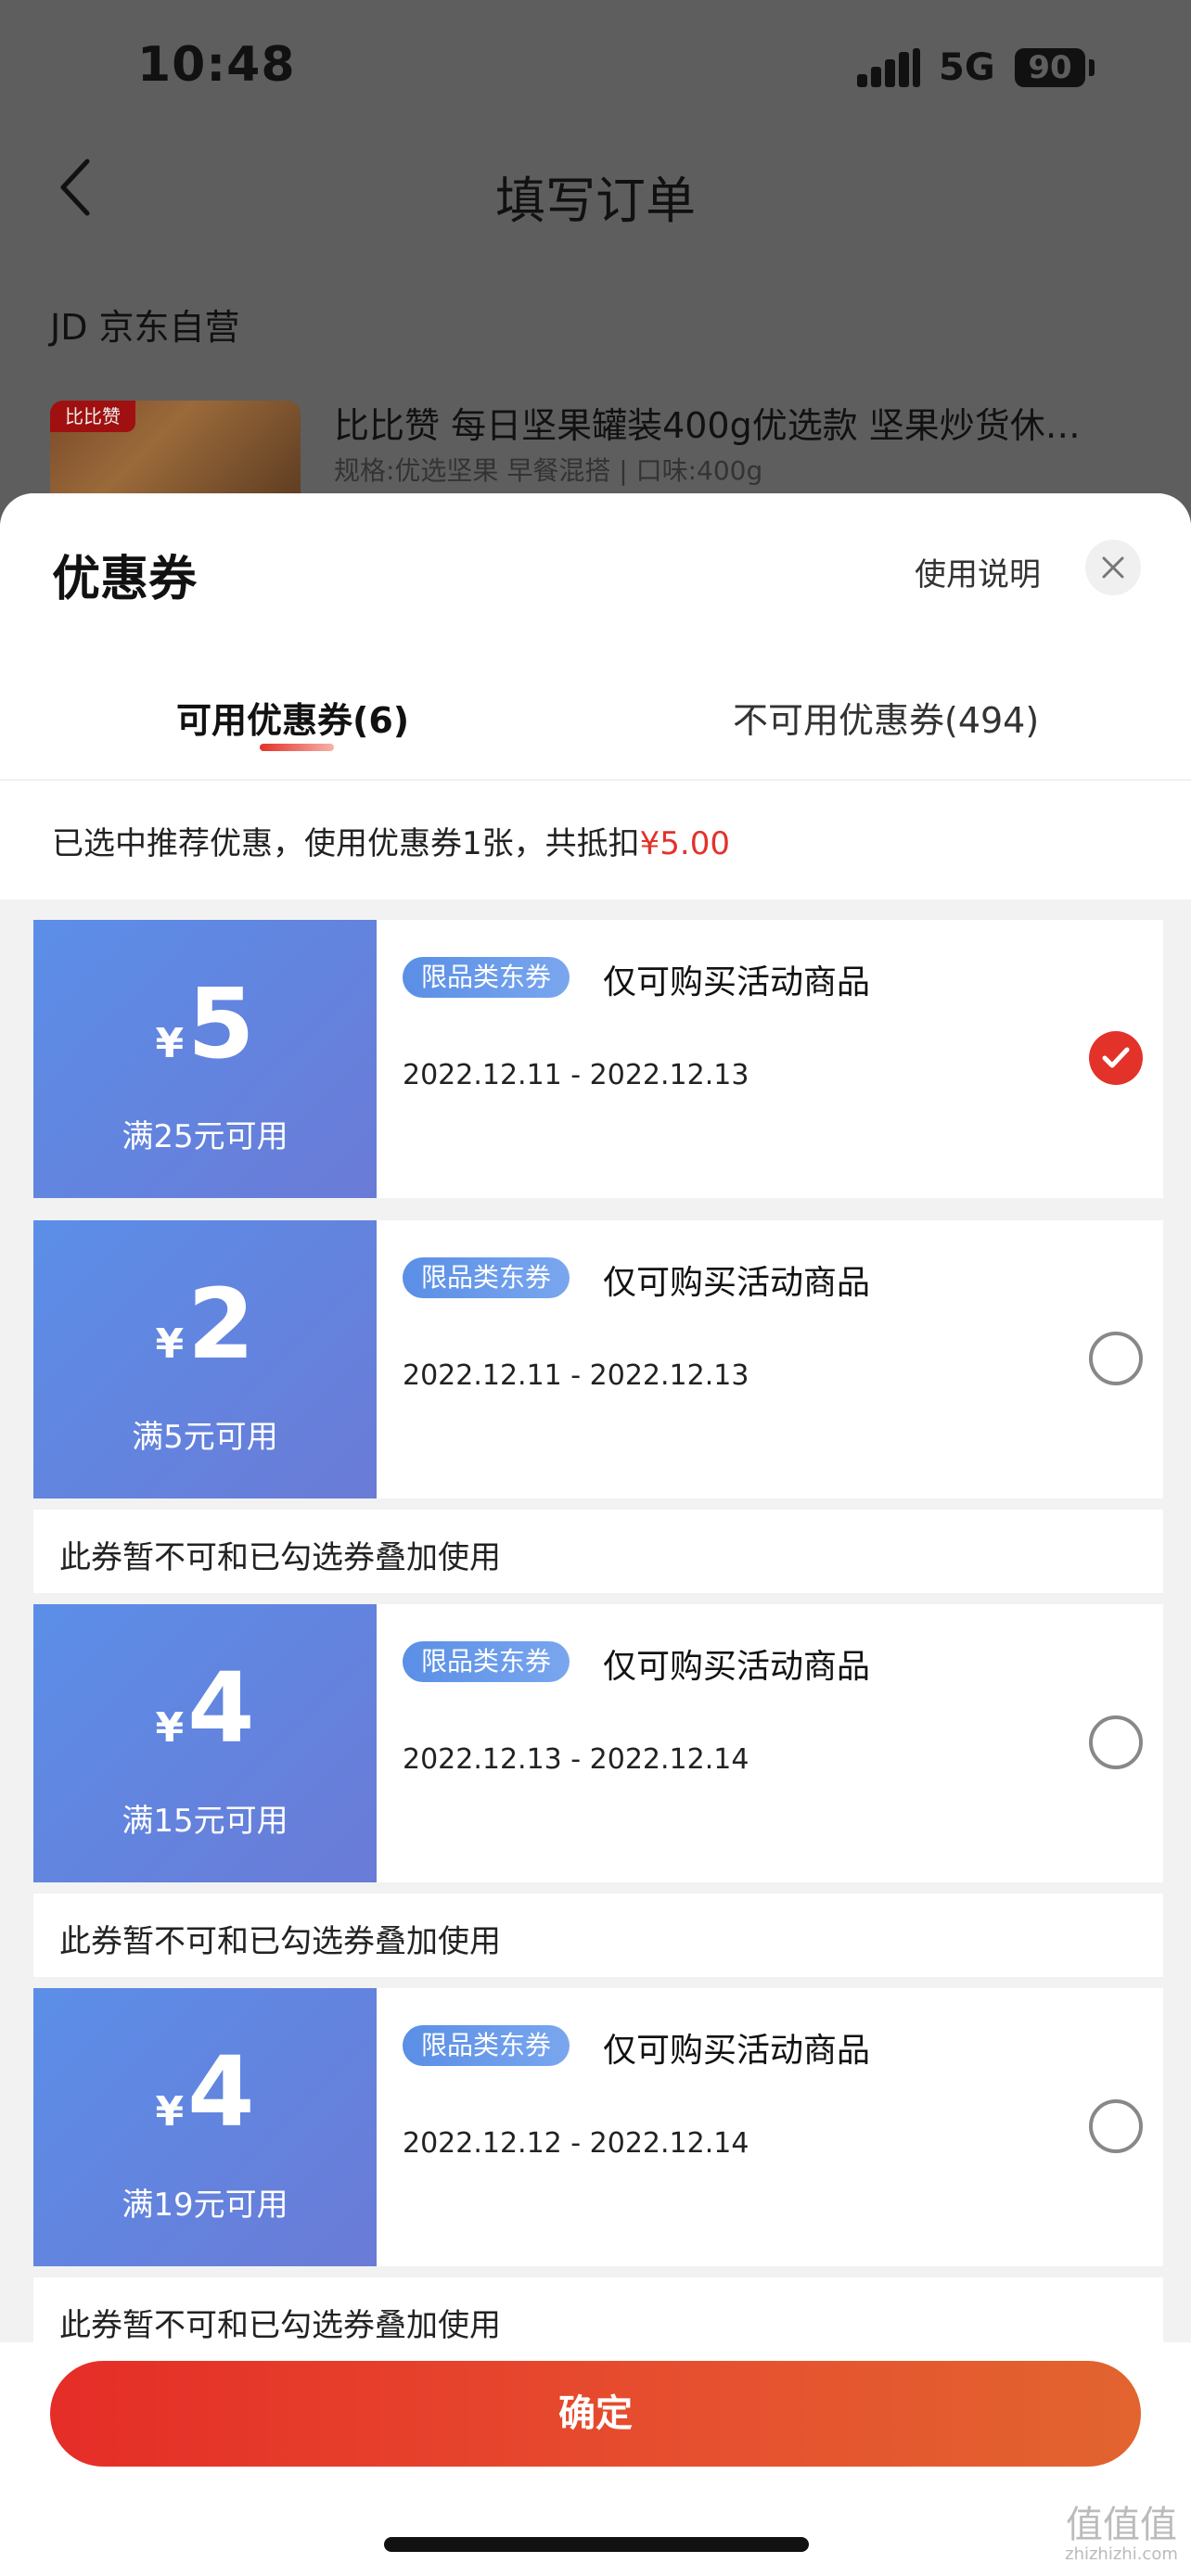 Image resolution: width=1191 pixels, height=2576 pixels. I want to click on page-title: 填写订单, so click(595, 201).